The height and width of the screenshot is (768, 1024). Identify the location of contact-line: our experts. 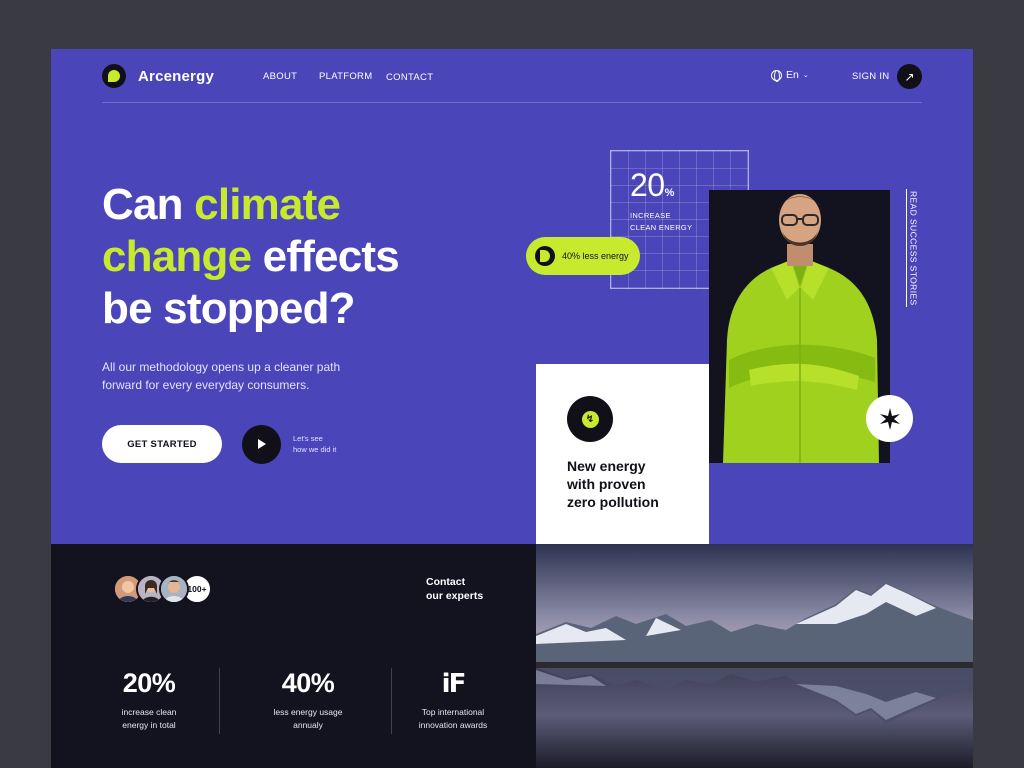
(455, 596).